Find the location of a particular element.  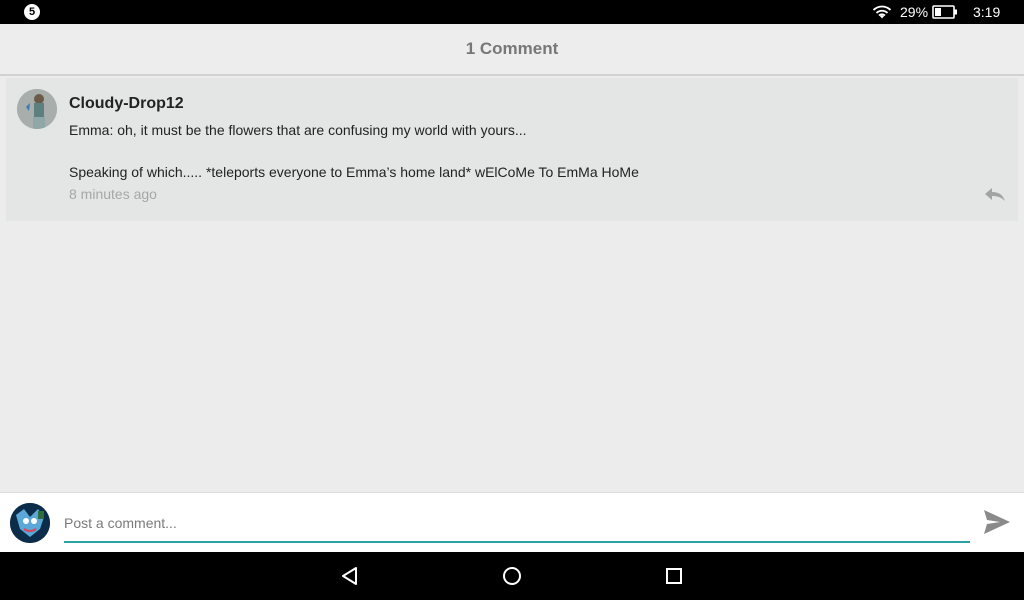

recents-icon is located at coordinates (674, 578).